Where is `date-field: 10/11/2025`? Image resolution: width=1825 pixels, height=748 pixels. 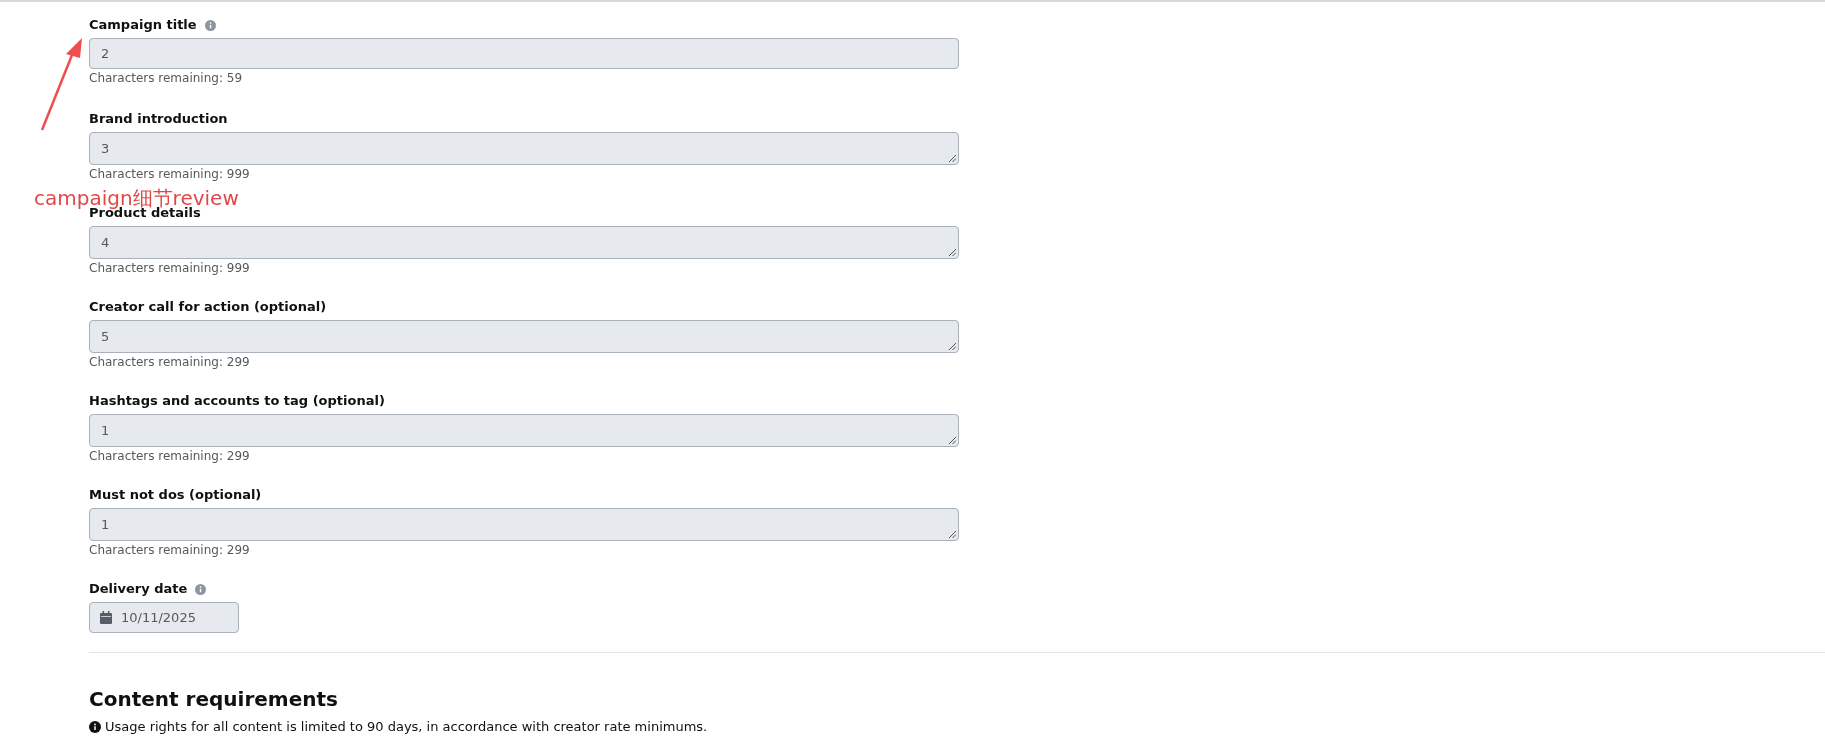
date-field: 10/11/2025 is located at coordinates (164, 617).